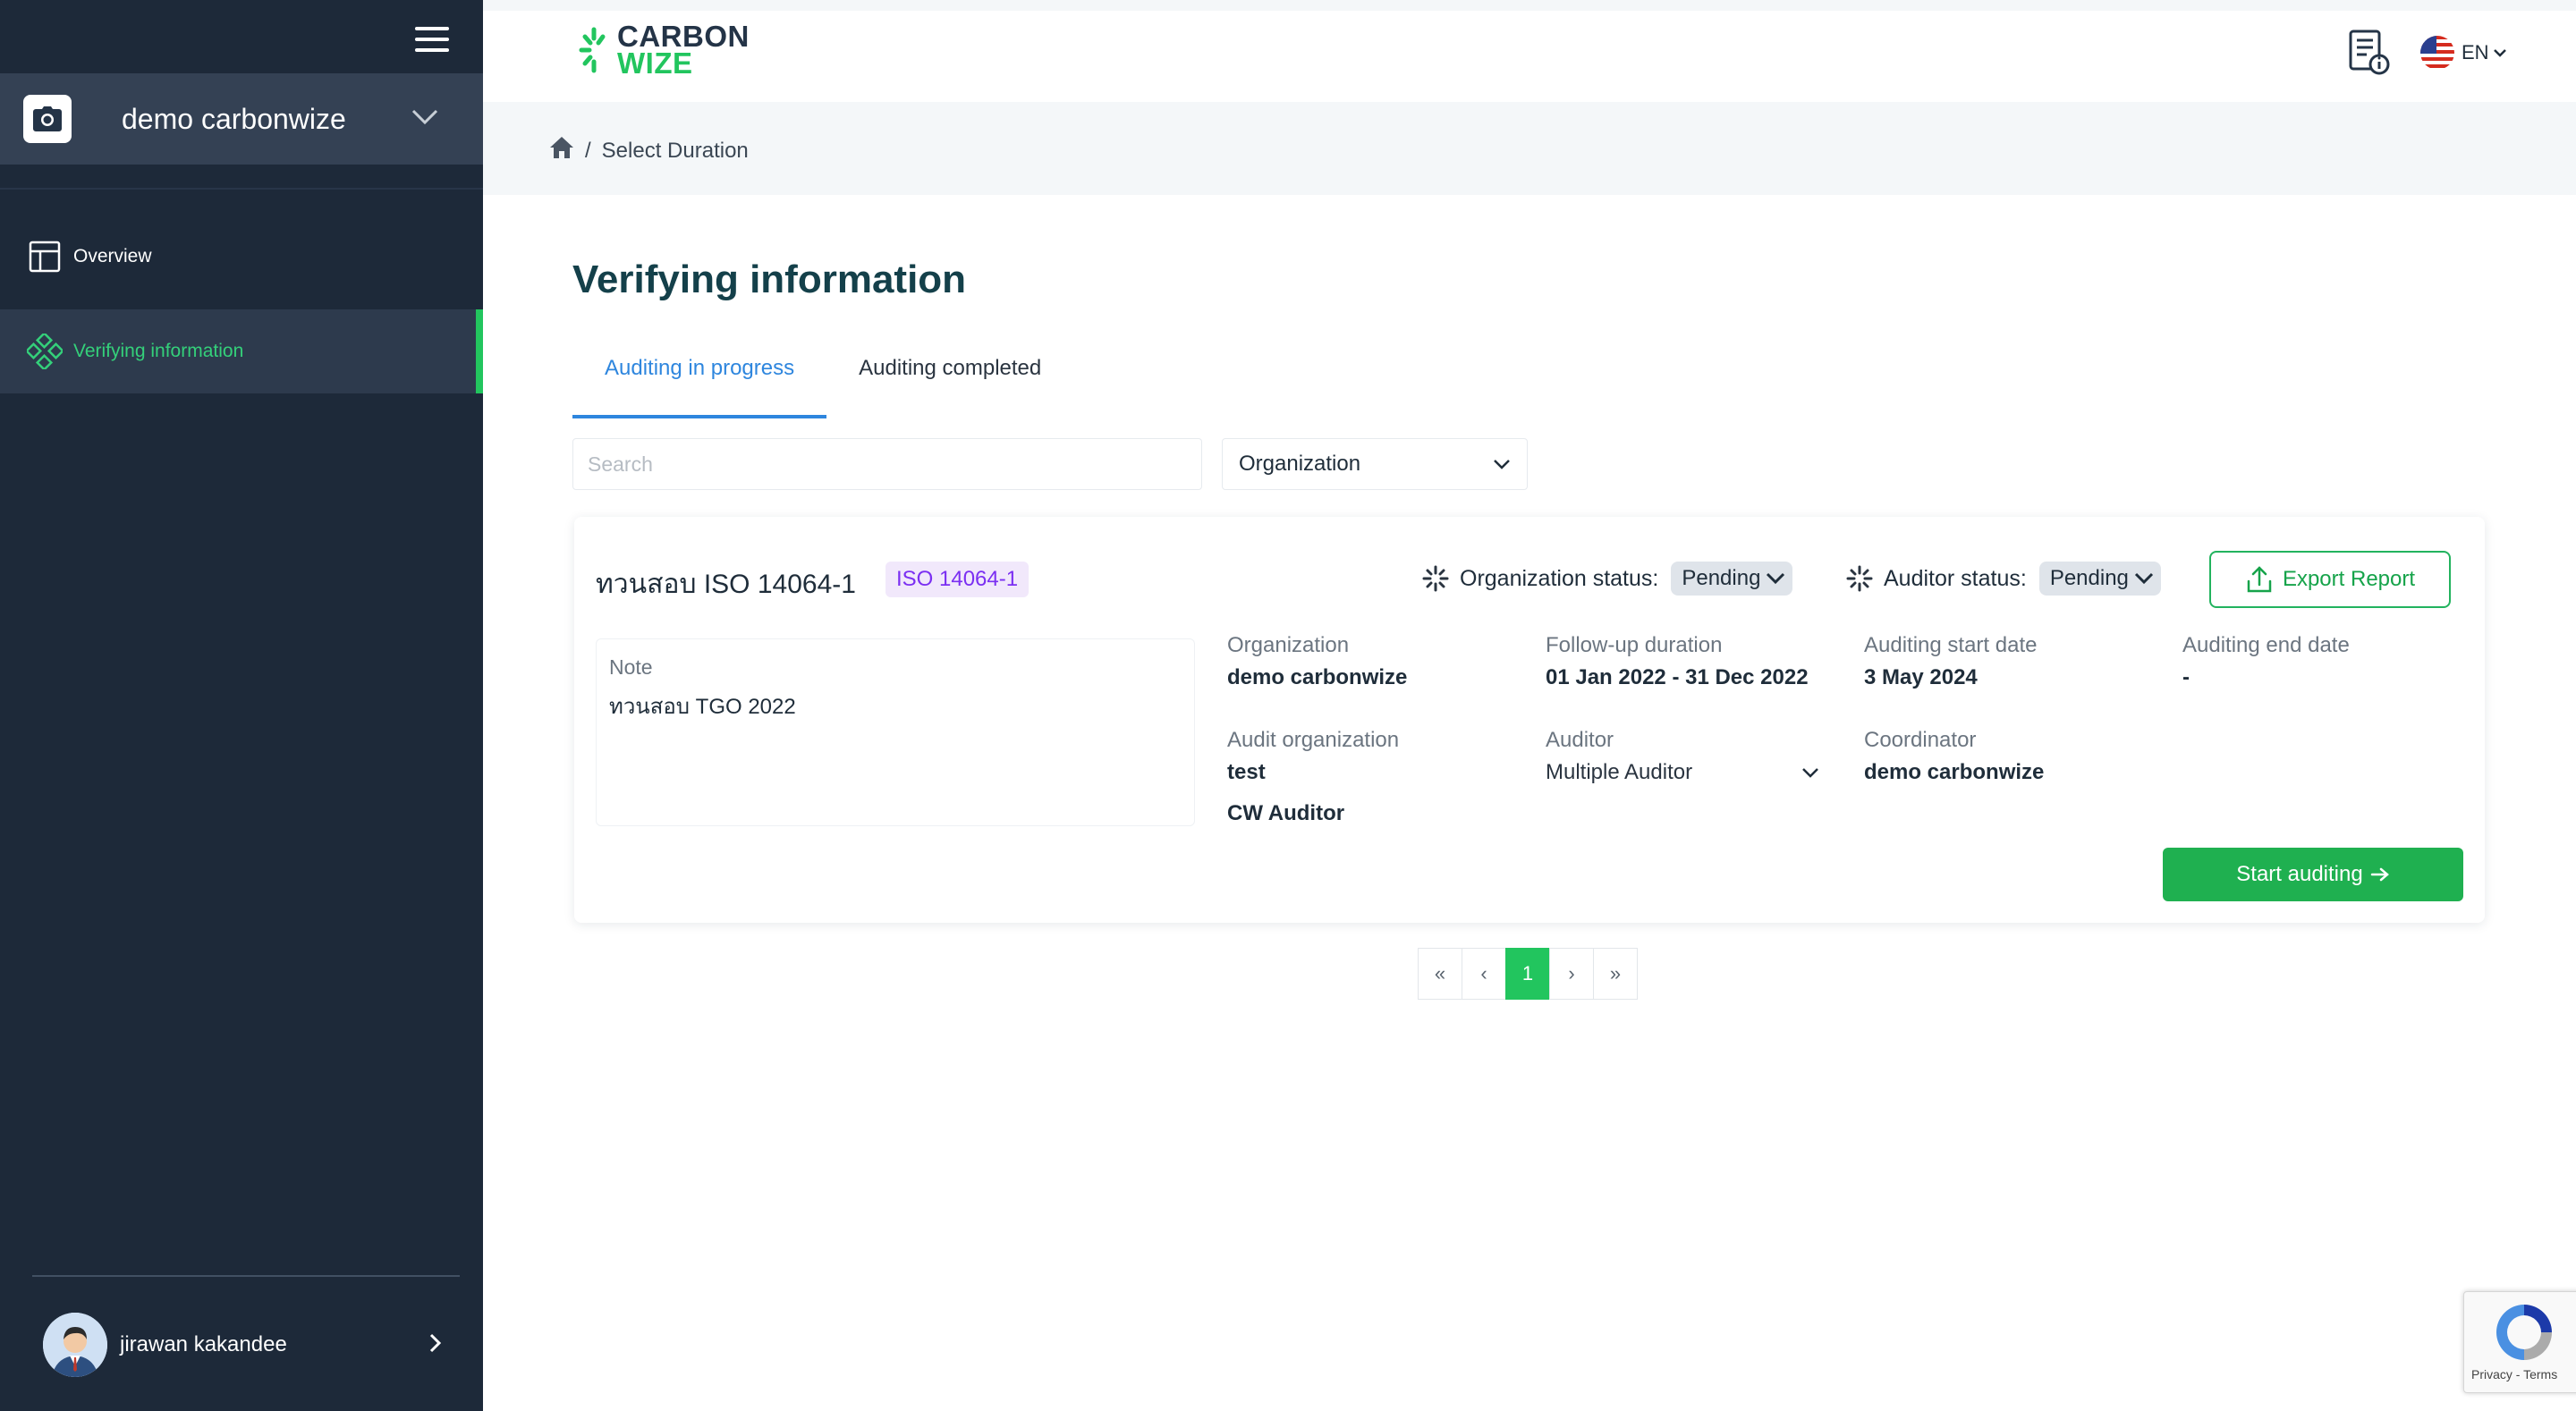  Describe the element at coordinates (1559, 578) in the screenshot. I see `organization-status-label: Organization status:` at that location.